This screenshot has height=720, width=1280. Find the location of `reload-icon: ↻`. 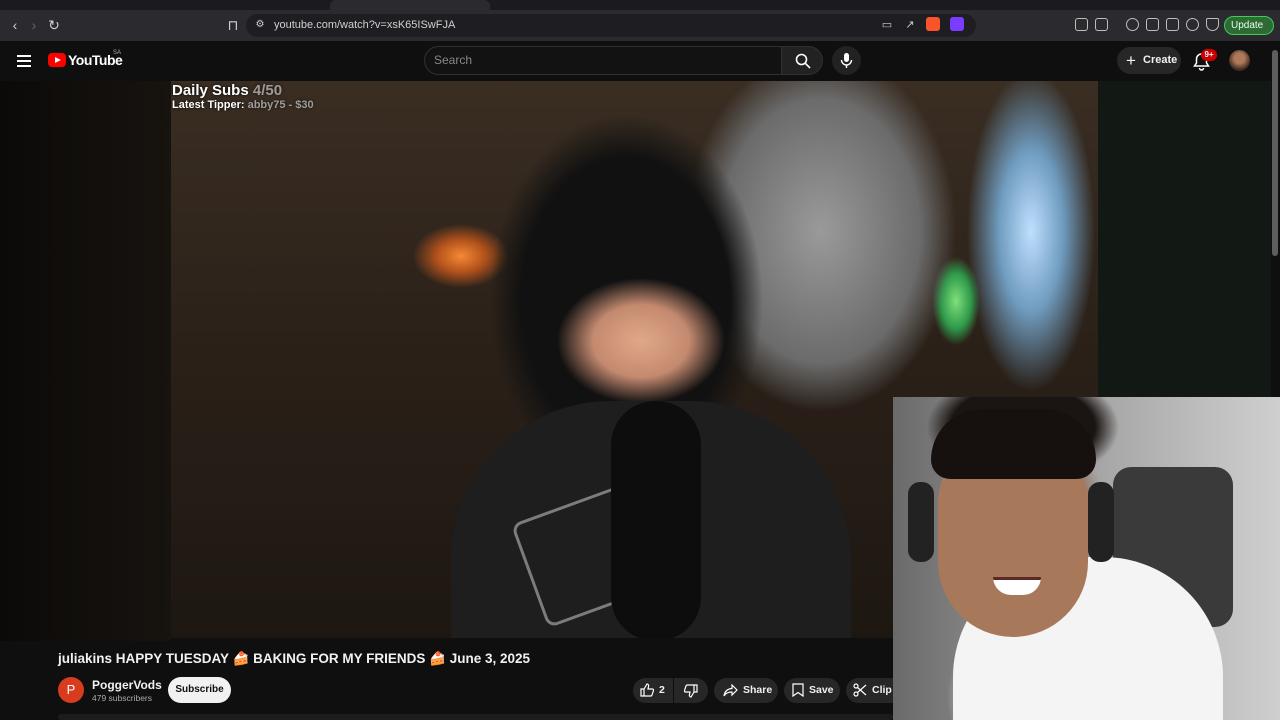

reload-icon: ↻ is located at coordinates (54, 25).